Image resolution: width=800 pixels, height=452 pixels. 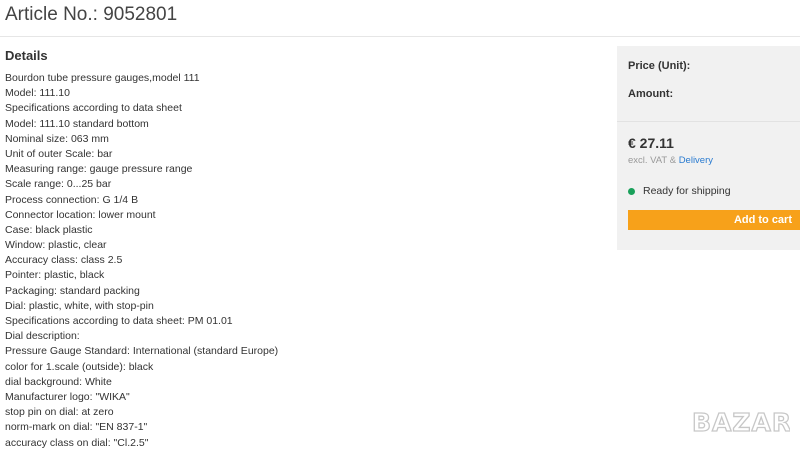 What do you see at coordinates (57, 138) in the screenshot?
I see `detail-line: Nominal size: 063 mm` at bounding box center [57, 138].